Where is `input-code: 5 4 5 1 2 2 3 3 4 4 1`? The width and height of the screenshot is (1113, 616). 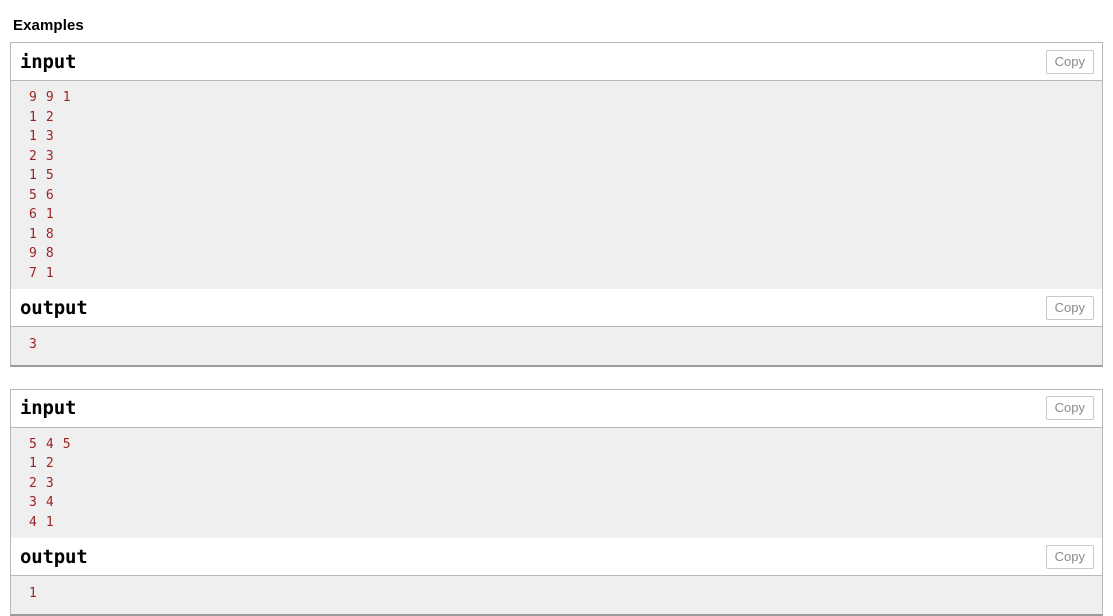
input-code: 5 4 5 1 2 2 3 3 4 4 1 is located at coordinates (50, 483).